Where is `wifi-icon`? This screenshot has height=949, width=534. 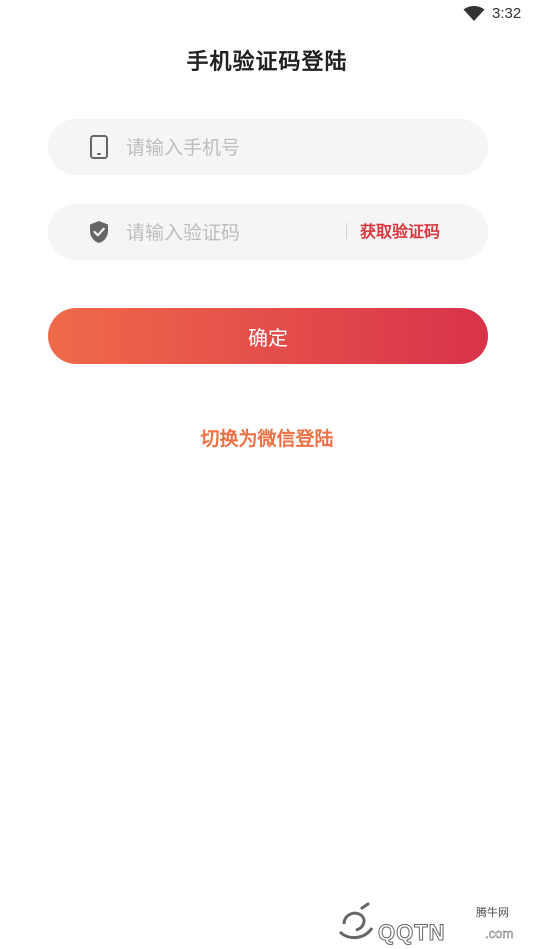 wifi-icon is located at coordinates (474, 13).